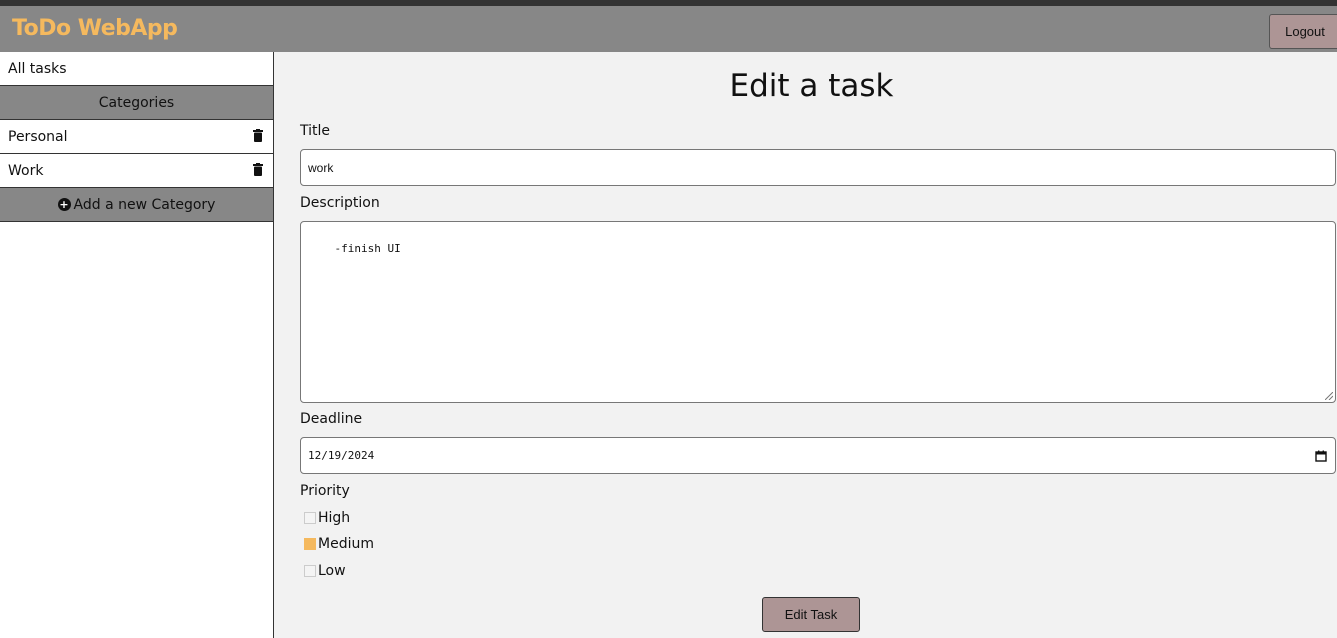 The width and height of the screenshot is (1337, 638). What do you see at coordinates (1303, 31) in the screenshot?
I see `logout-button: Logout` at bounding box center [1303, 31].